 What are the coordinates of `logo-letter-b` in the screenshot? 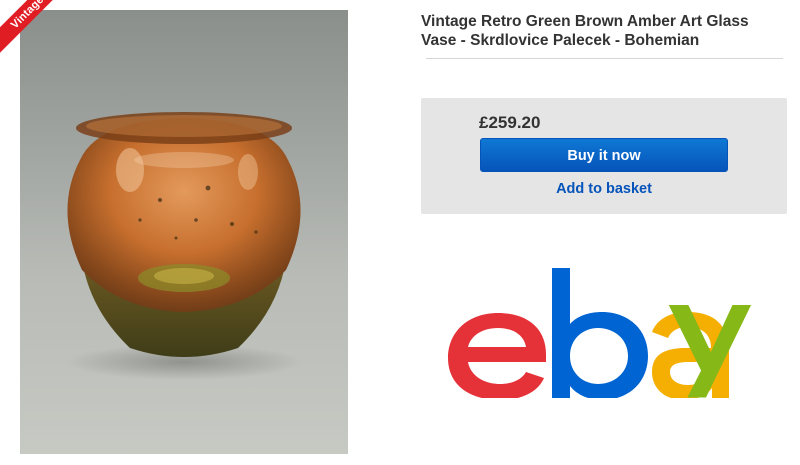 It's located at (600, 333).